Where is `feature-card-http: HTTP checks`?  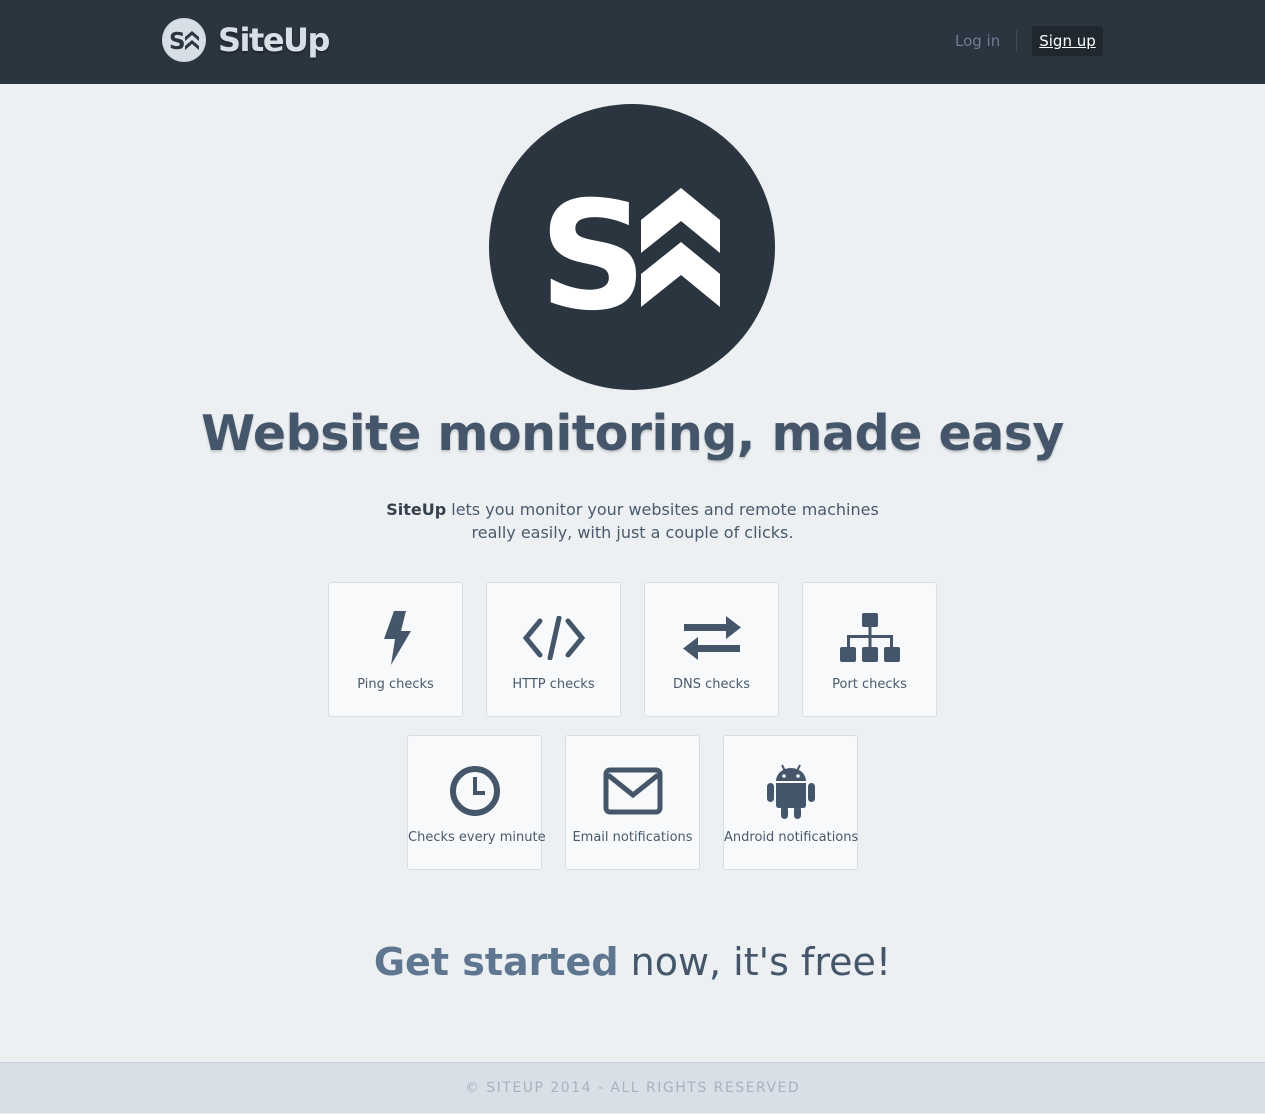 feature-card-http: HTTP checks is located at coordinates (553, 649).